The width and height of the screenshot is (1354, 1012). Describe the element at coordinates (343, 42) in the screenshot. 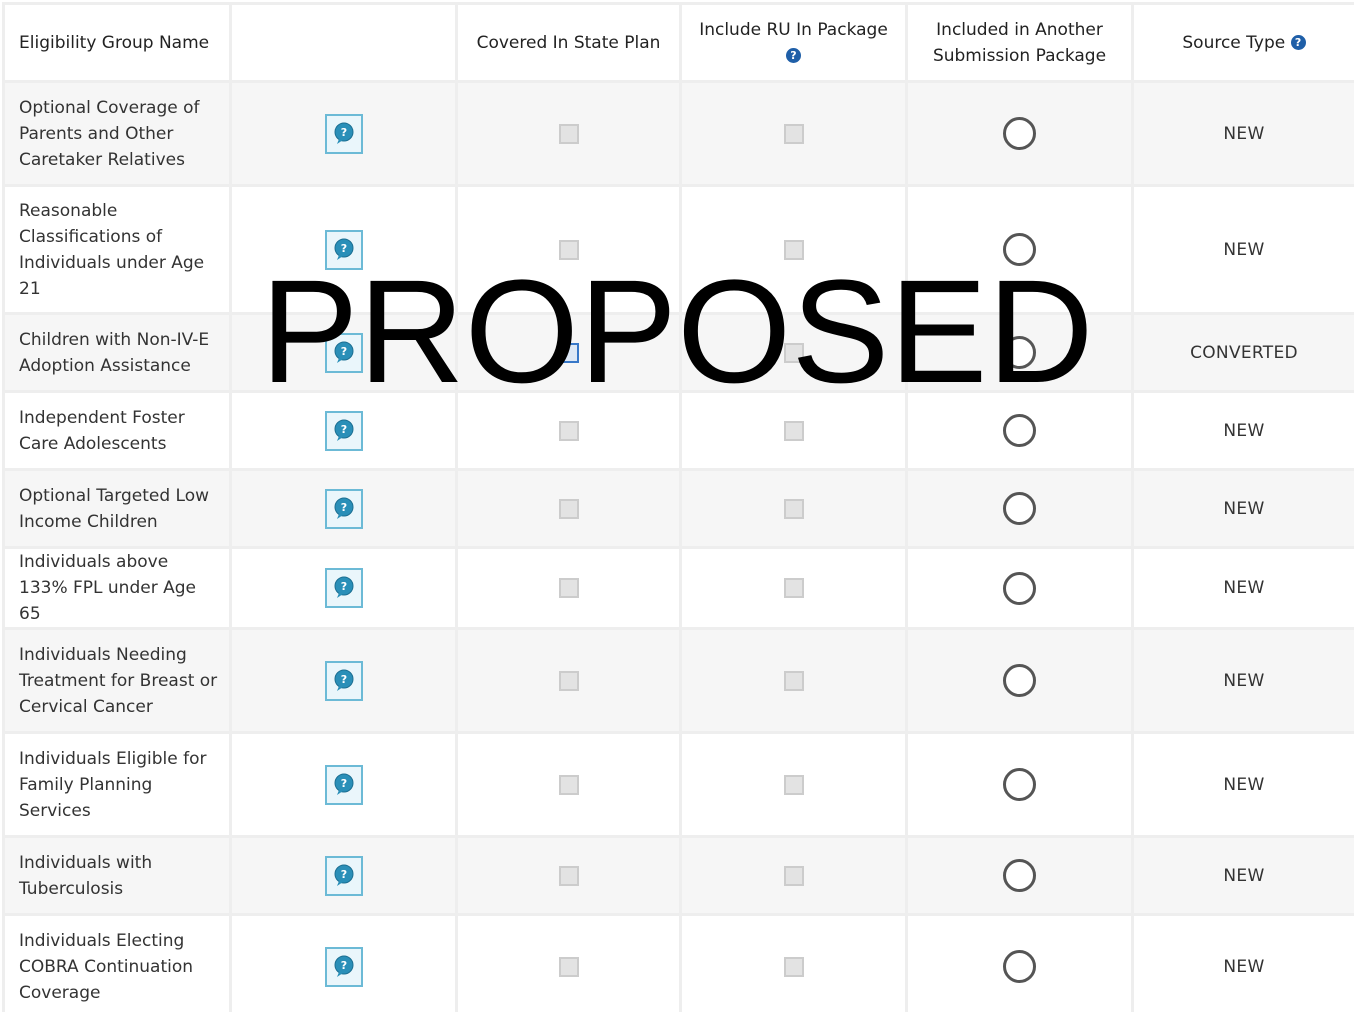

I see `column-header-blank` at that location.